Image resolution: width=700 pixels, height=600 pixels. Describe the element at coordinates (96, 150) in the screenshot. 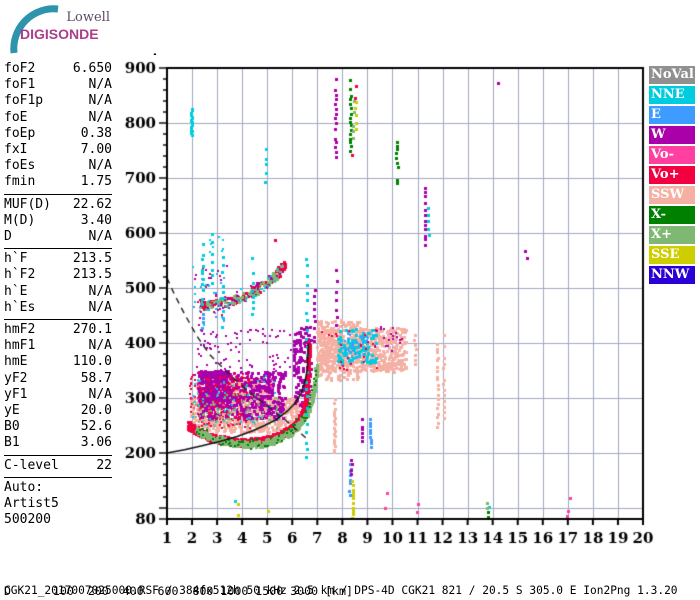

I see `param-value: 7.00` at that location.